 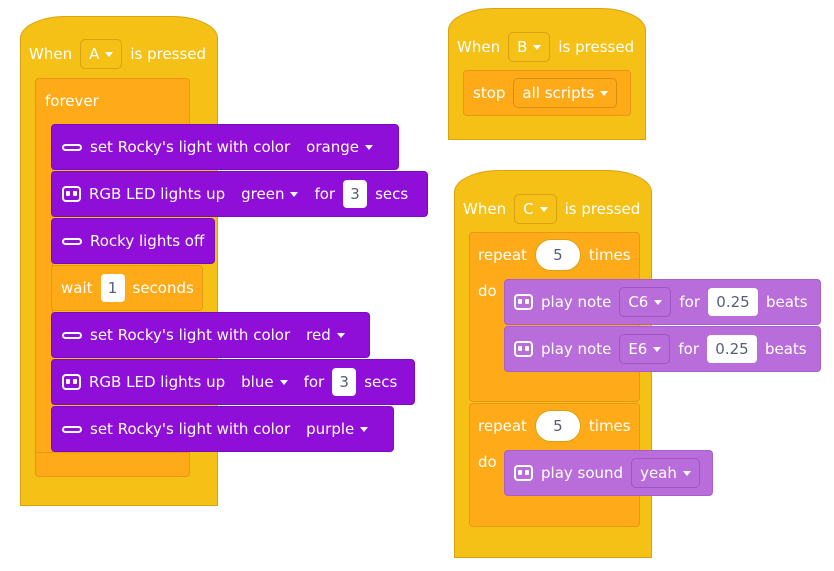 I want to click on note-dropdown: C6, so click(x=645, y=302).